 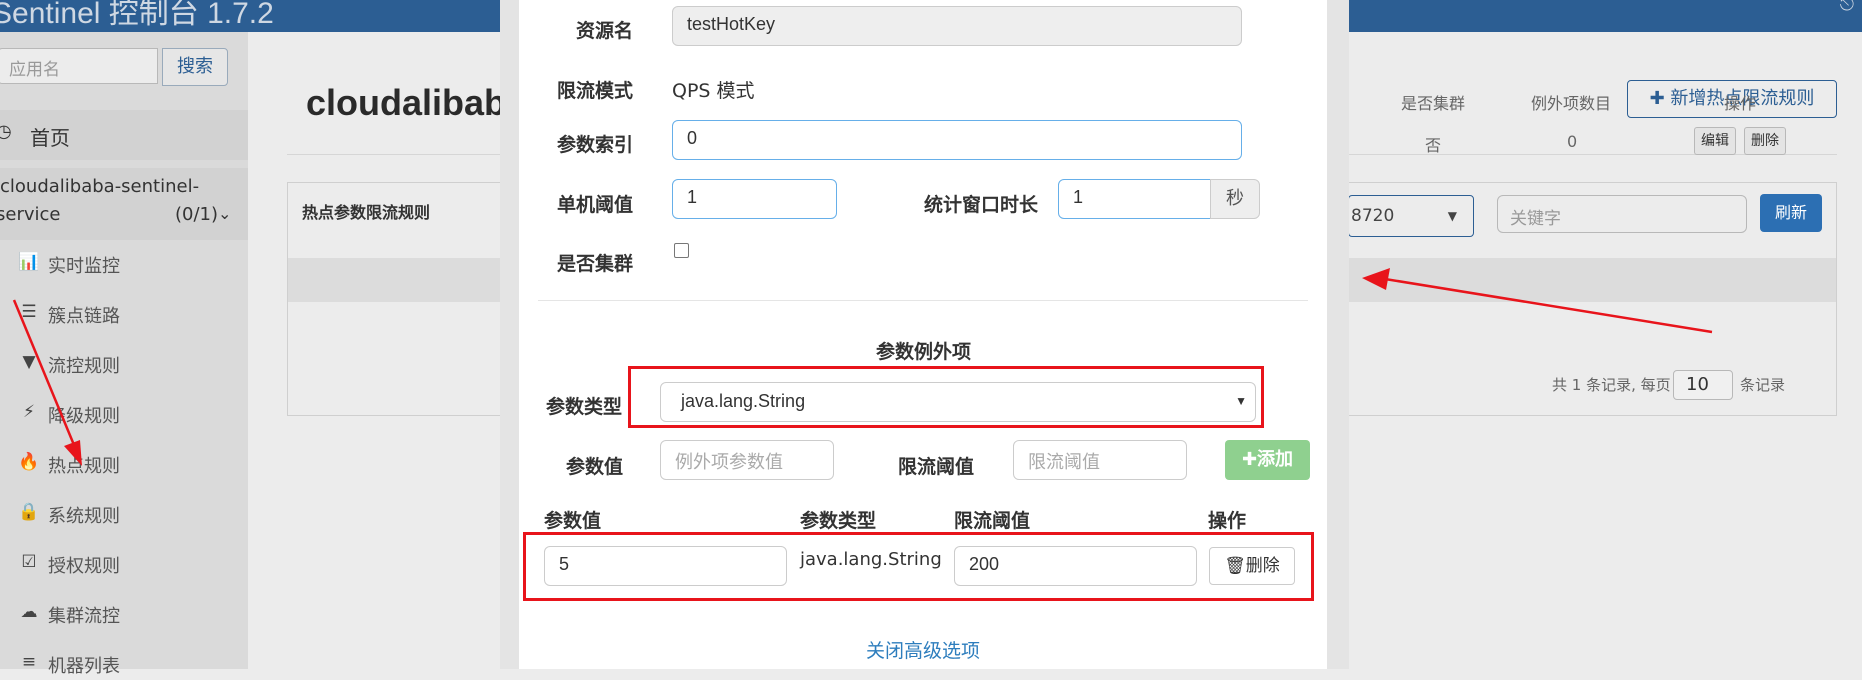 What do you see at coordinates (44, 372) in the screenshot?
I see `arrow-to-hotkey-menu` at bounding box center [44, 372].